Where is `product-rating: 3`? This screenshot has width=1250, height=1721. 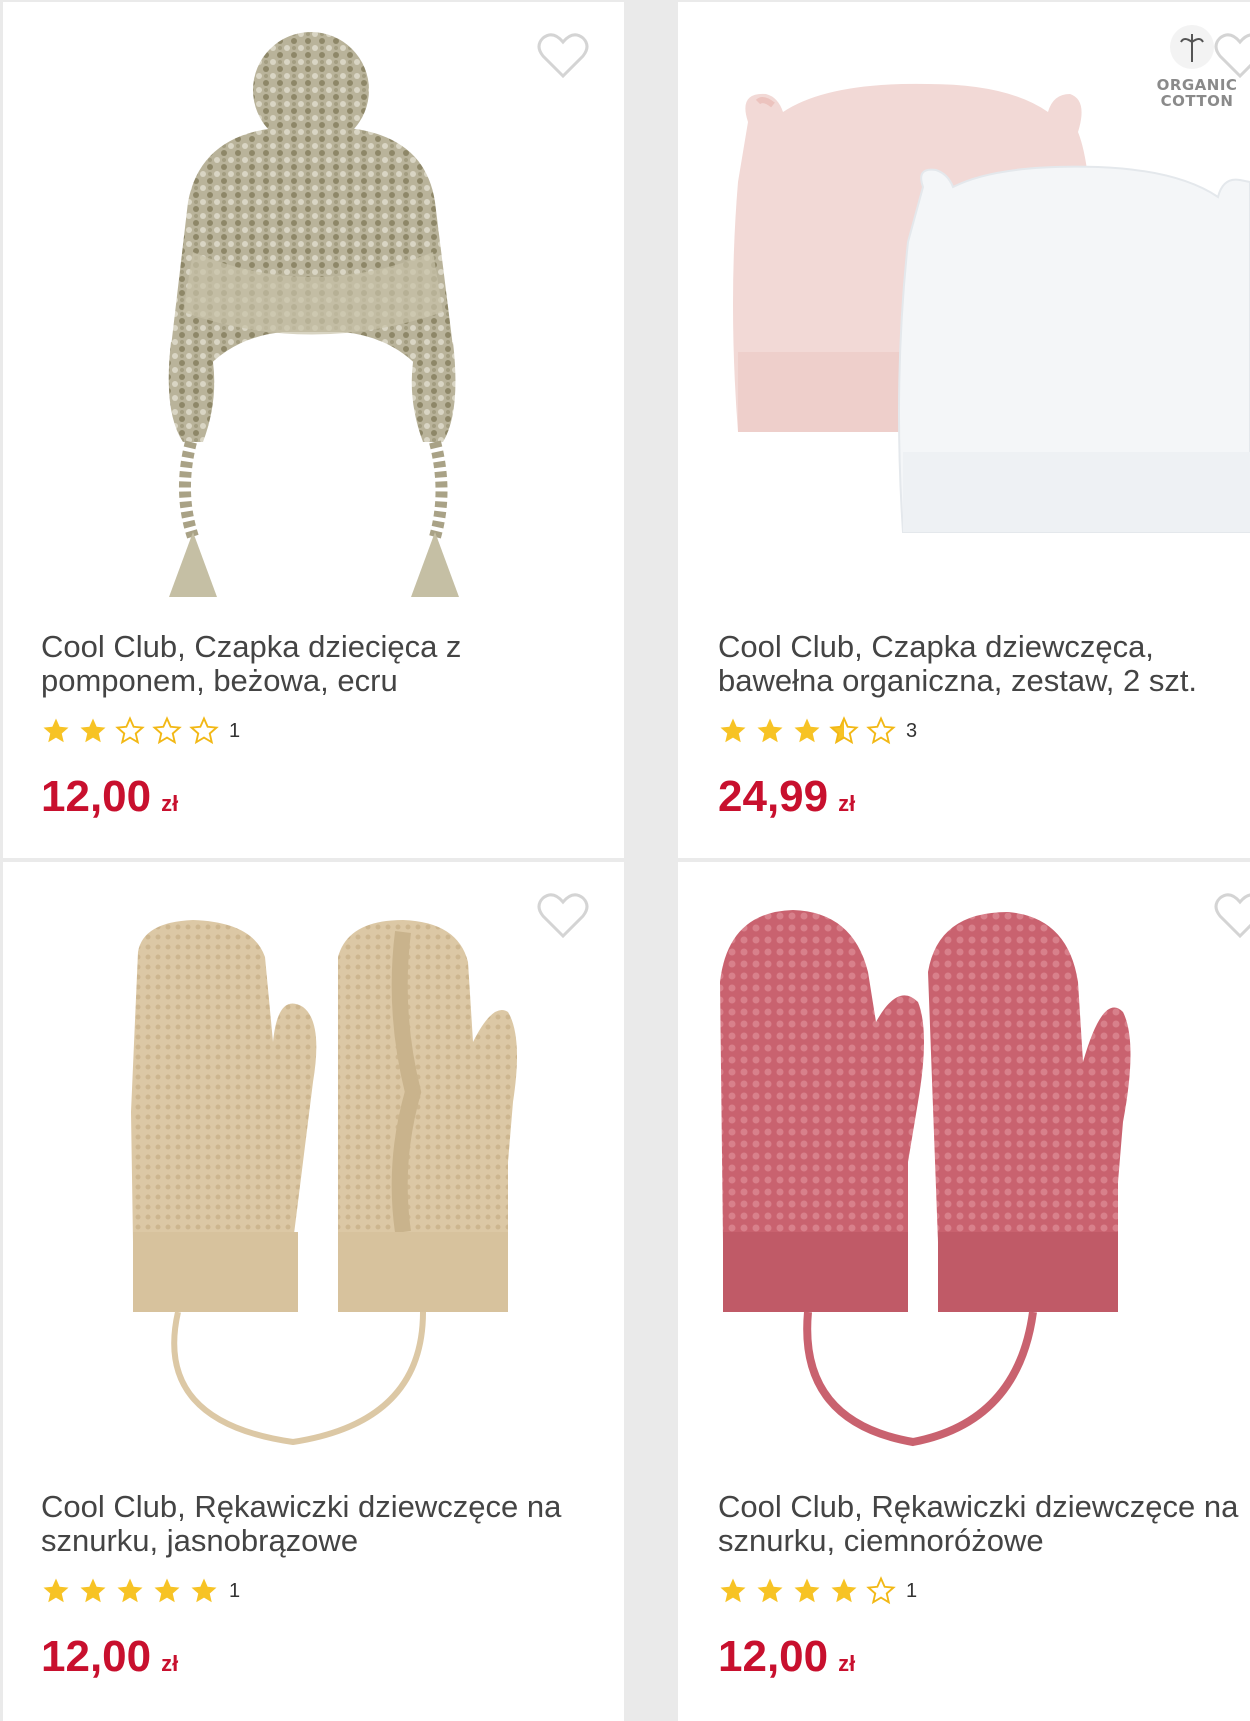
product-rating: 3 is located at coordinates (817, 731).